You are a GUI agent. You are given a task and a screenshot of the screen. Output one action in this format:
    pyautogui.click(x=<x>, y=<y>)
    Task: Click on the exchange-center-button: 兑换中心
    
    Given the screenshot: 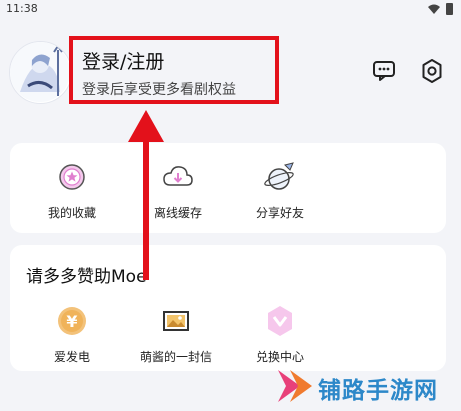 What is the action you would take?
    pyautogui.click(x=280, y=334)
    